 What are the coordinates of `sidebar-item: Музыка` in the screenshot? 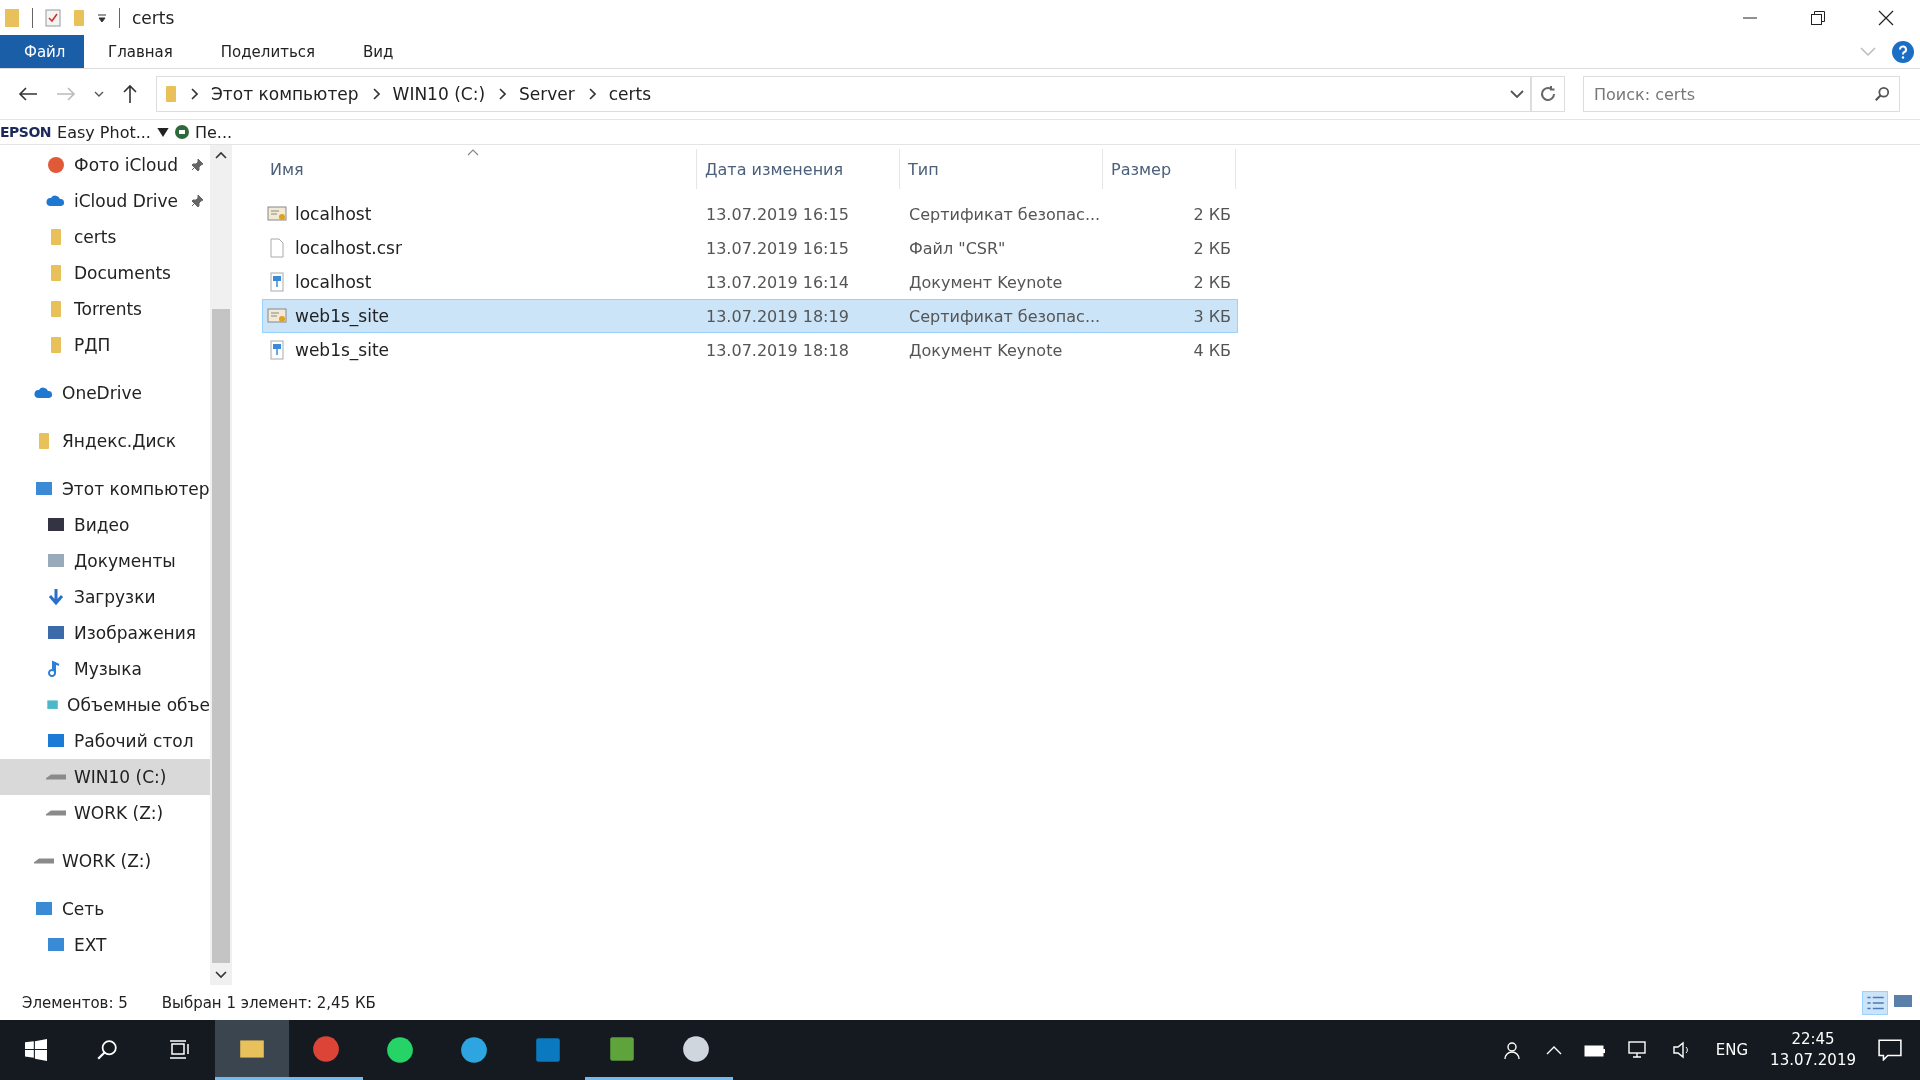 It's located at (105, 669).